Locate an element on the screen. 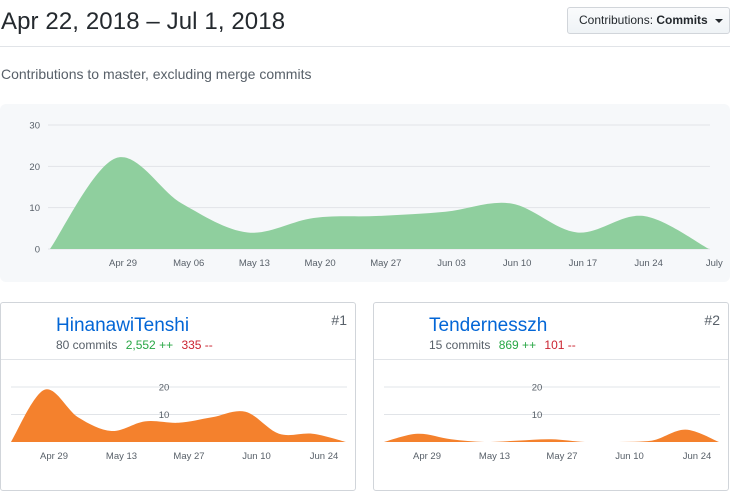 The height and width of the screenshot is (504, 746). contributor-stats: 80 commits 2,552 ++ 335 -- is located at coordinates (134, 345).